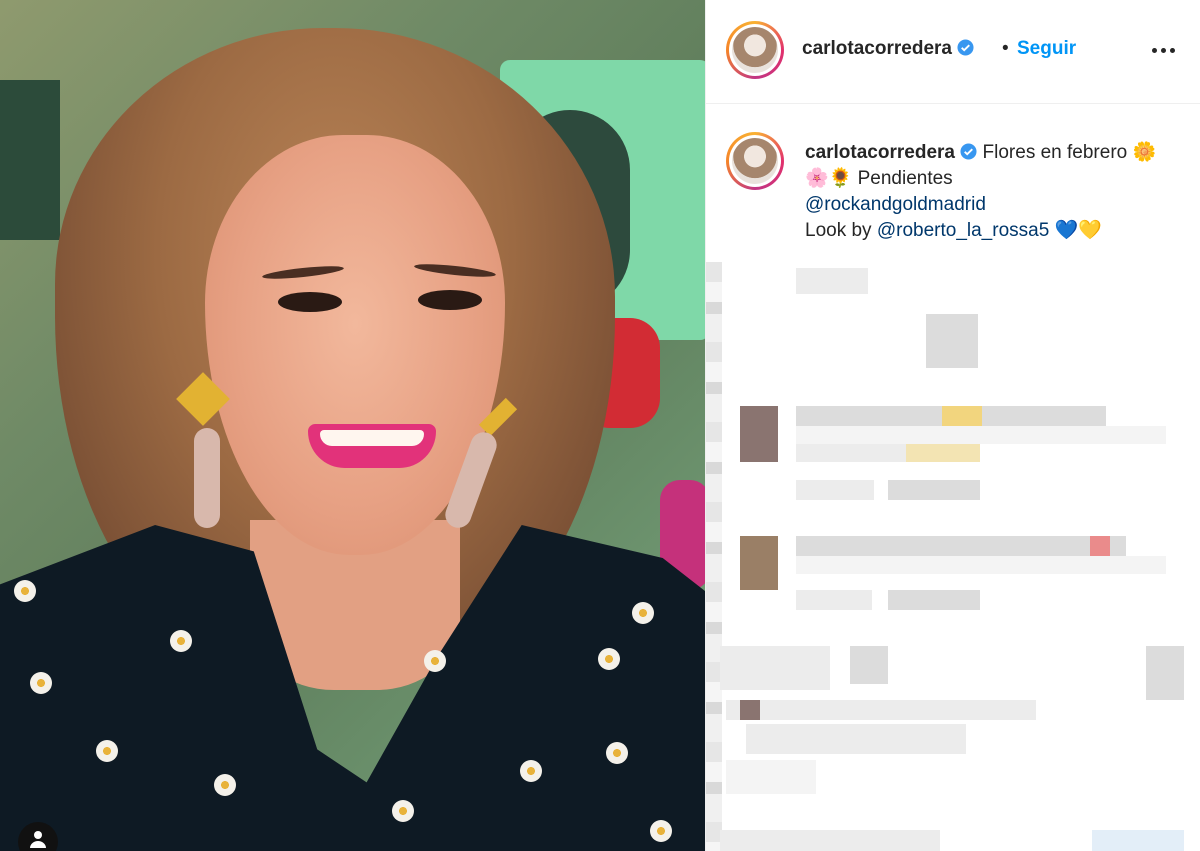  Describe the element at coordinates (755, 161) in the screenshot. I see `caption-author-avatar` at that location.